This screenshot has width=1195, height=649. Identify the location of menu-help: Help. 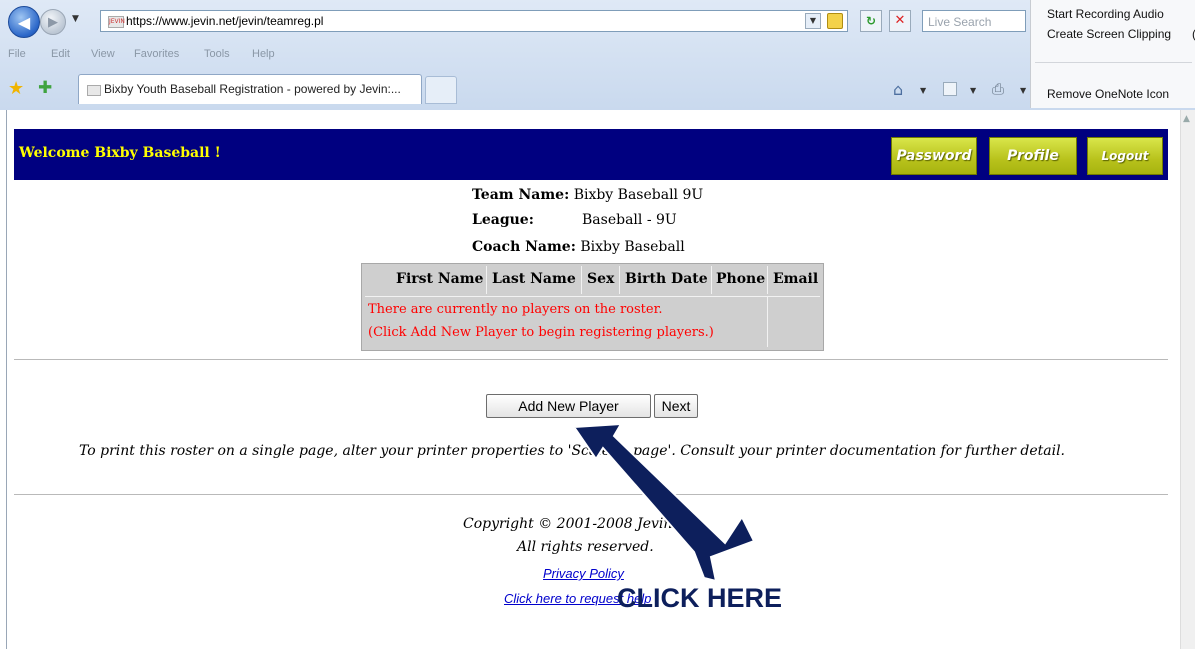
(263, 54).